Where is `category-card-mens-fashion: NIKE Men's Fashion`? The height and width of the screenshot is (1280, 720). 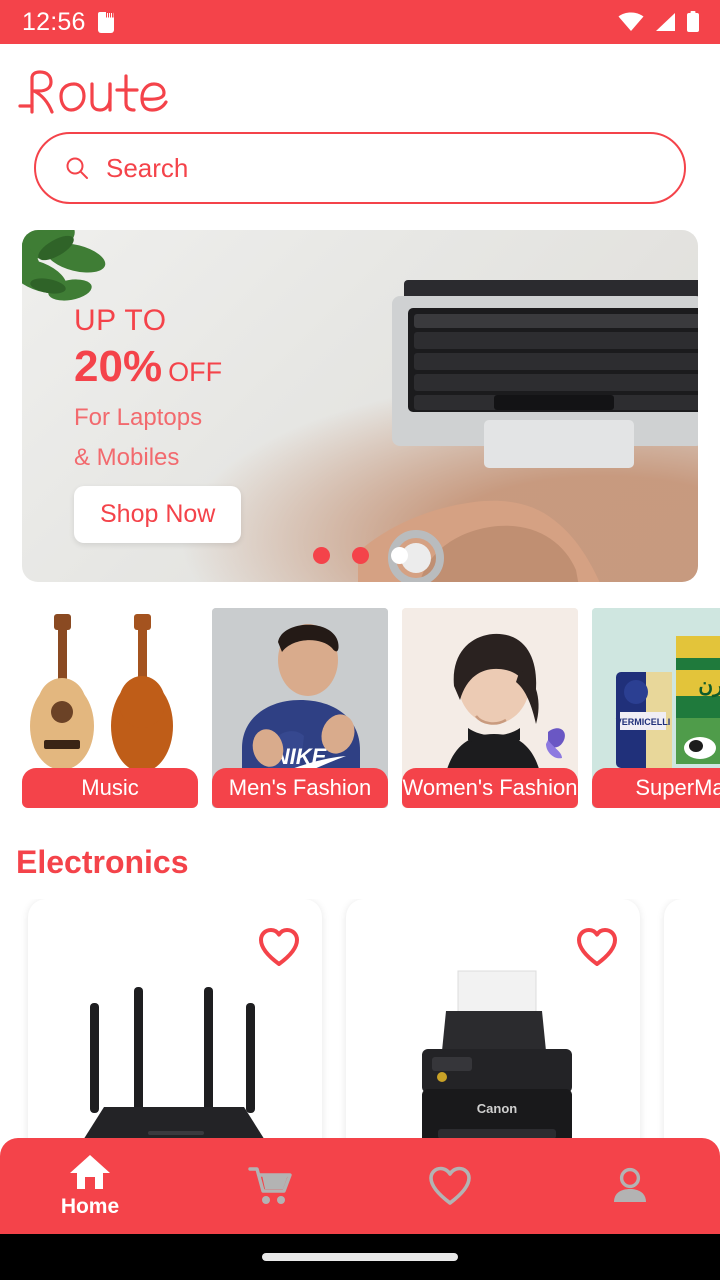 category-card-mens-fashion: NIKE Men's Fashion is located at coordinates (300, 708).